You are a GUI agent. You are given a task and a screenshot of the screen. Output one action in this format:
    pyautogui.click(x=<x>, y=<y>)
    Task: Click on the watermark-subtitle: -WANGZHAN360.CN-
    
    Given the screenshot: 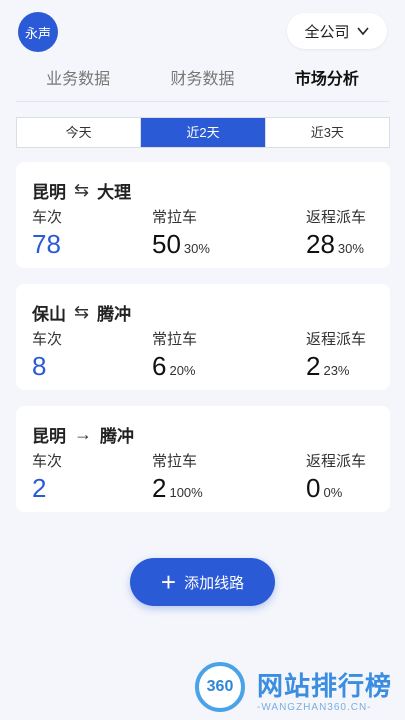 What is the action you would take?
    pyautogui.click(x=314, y=707)
    